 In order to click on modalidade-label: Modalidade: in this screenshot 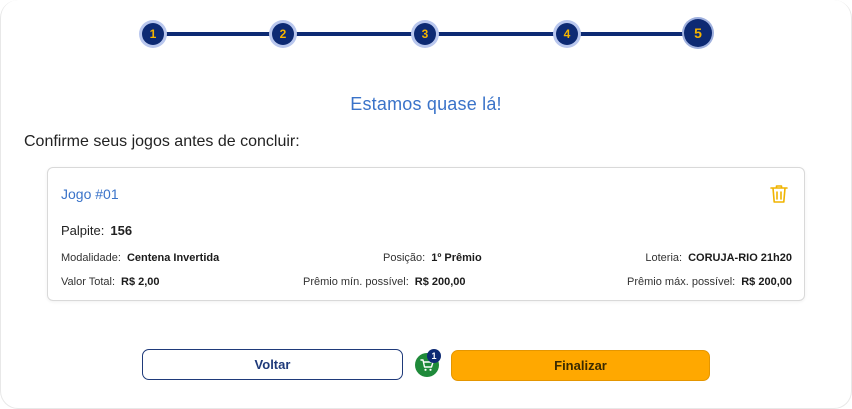, I will do `click(91, 258)`.